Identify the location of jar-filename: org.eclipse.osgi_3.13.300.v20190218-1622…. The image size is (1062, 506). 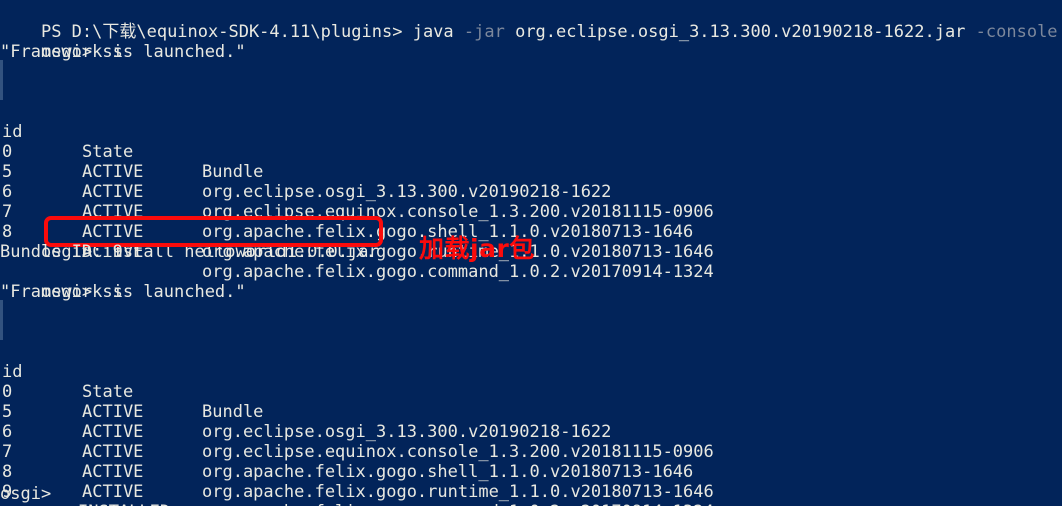
(740, 32).